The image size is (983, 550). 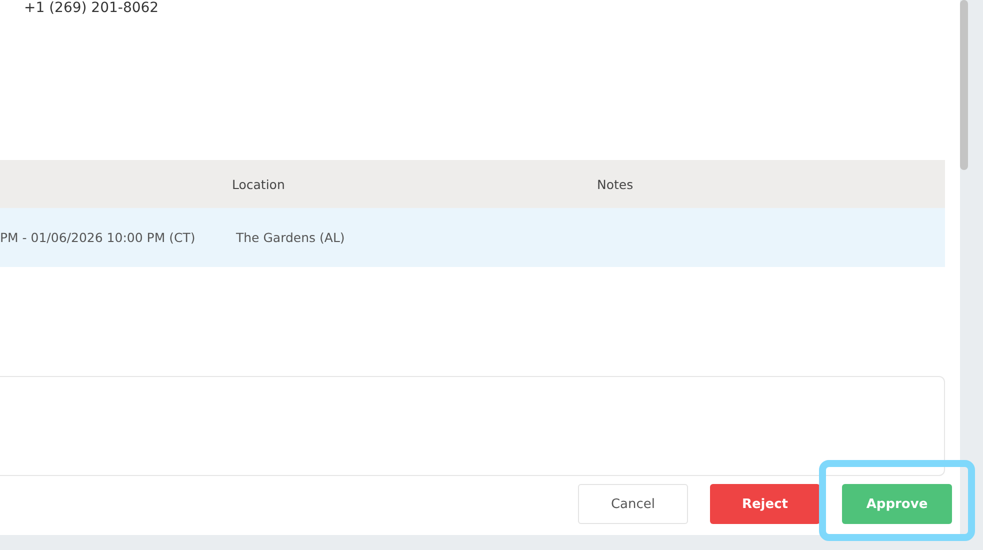 What do you see at coordinates (615, 184) in the screenshot?
I see `column-header: Notes` at bounding box center [615, 184].